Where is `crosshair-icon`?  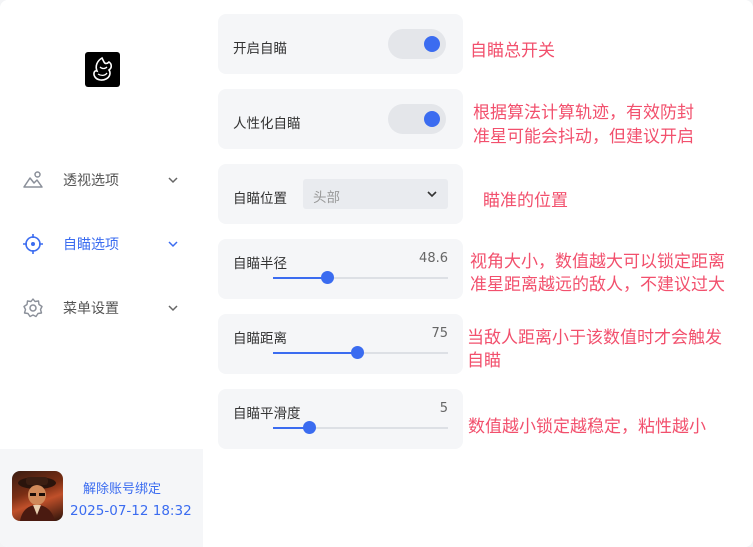
crosshair-icon is located at coordinates (33, 244).